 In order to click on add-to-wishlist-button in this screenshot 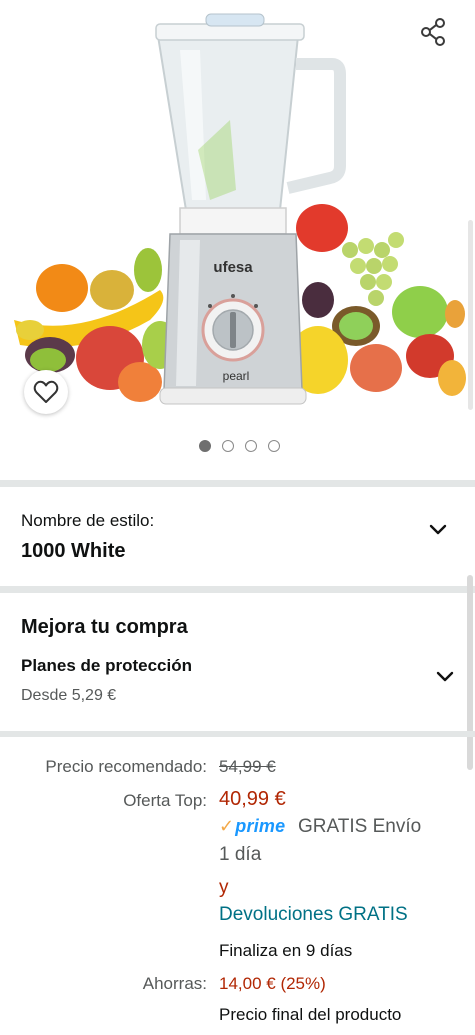, I will do `click(46, 392)`.